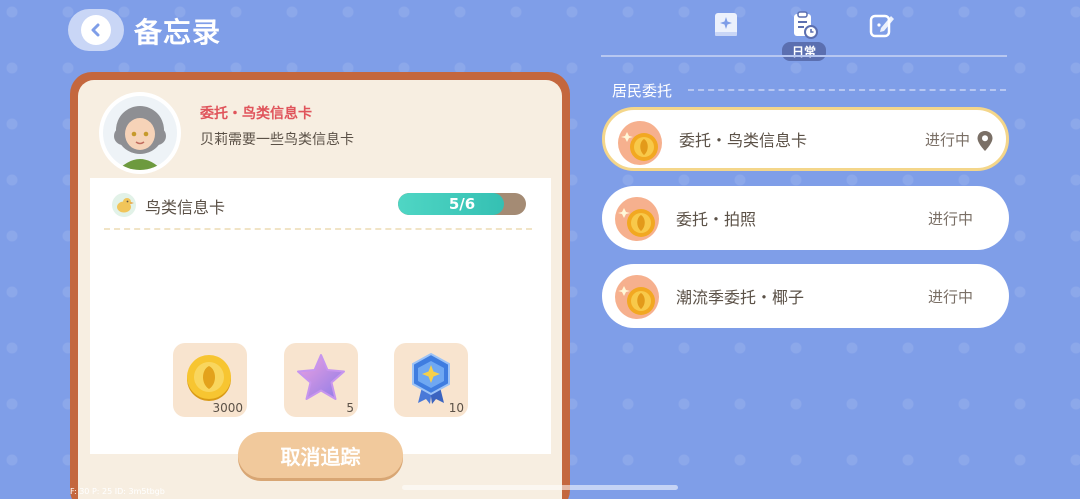  I want to click on npc-avatar, so click(140, 133).